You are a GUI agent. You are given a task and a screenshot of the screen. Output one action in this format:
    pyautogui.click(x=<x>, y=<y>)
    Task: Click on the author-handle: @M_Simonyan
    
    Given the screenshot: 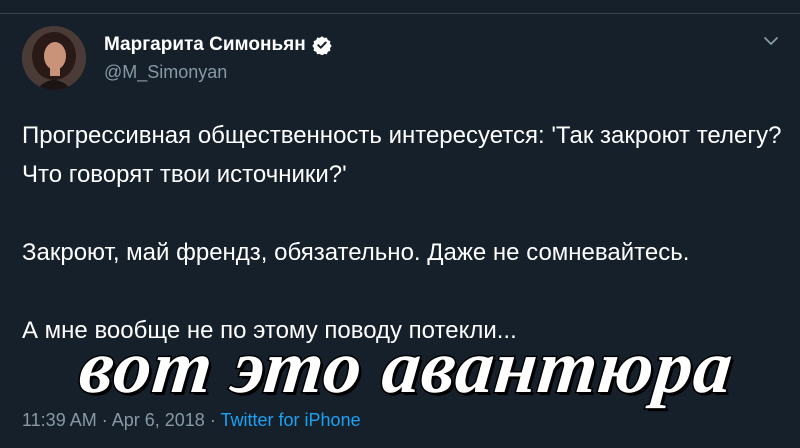 What is the action you would take?
    pyautogui.click(x=165, y=72)
    